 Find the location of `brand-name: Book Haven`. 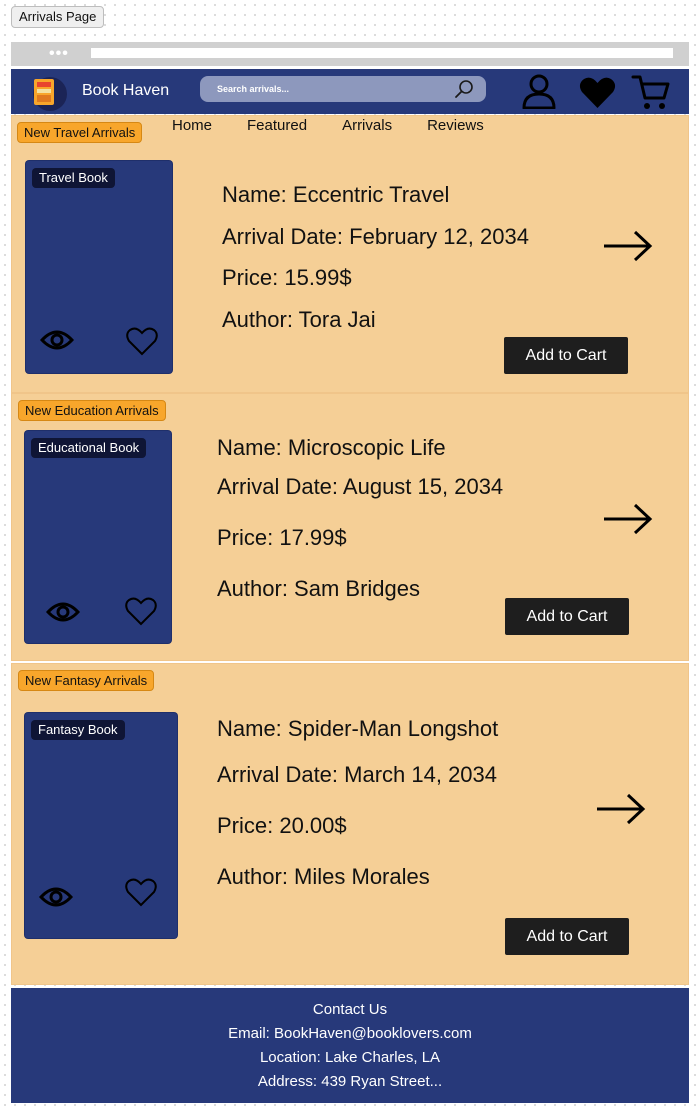

brand-name: Book Haven is located at coordinates (125, 91).